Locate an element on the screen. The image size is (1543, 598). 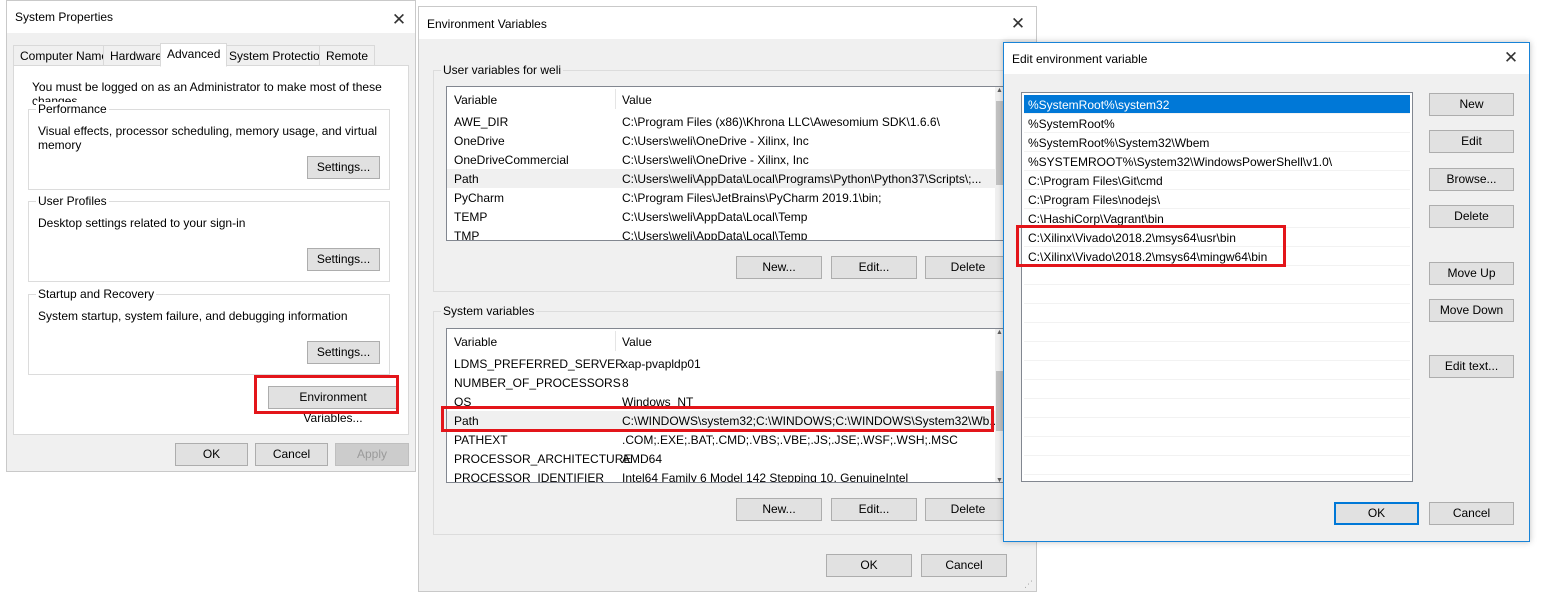
list-item: %SystemRoot%\System32\Wbem is located at coordinates (1217, 142).